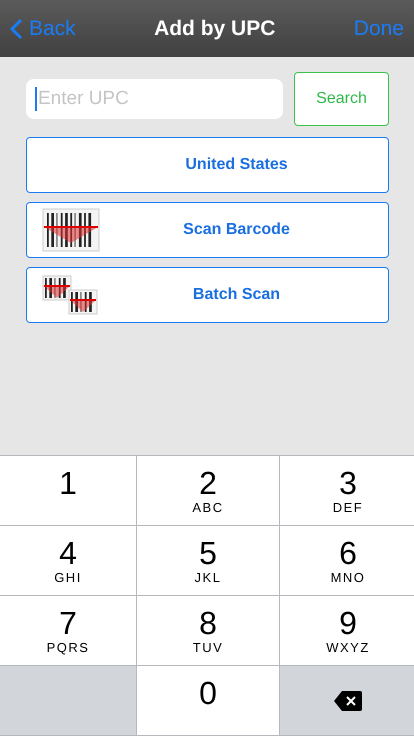  What do you see at coordinates (215, 28) in the screenshot?
I see `screen-title: Add by UPC` at bounding box center [215, 28].